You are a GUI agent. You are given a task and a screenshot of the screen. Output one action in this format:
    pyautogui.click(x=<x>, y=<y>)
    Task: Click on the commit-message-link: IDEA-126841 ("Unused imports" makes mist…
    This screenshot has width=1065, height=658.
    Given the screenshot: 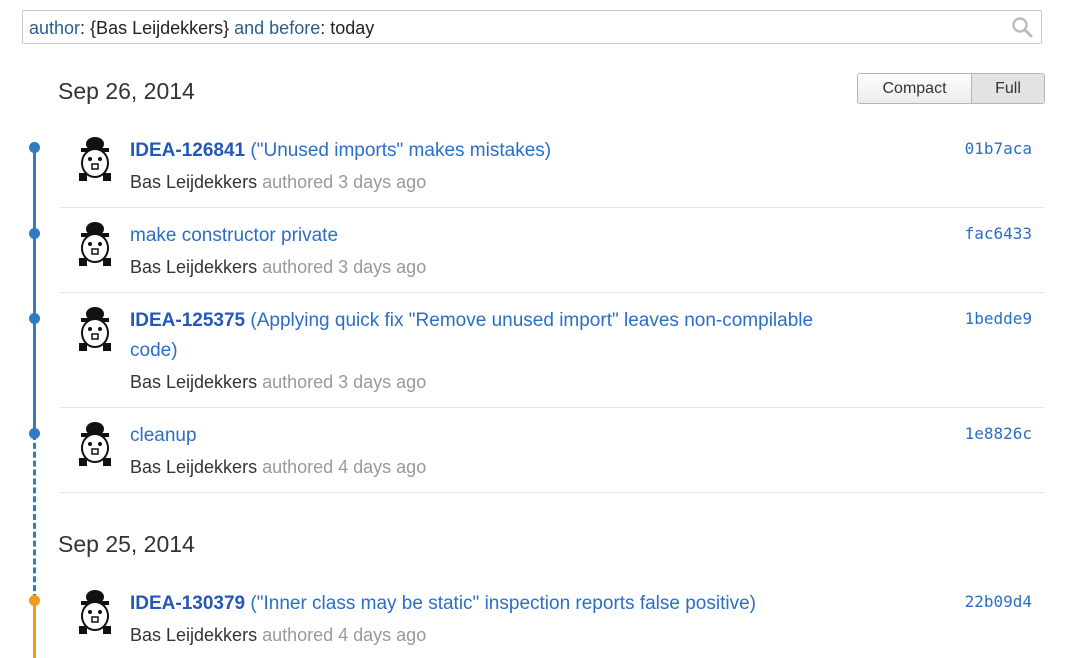 What is the action you would take?
    pyautogui.click(x=495, y=151)
    